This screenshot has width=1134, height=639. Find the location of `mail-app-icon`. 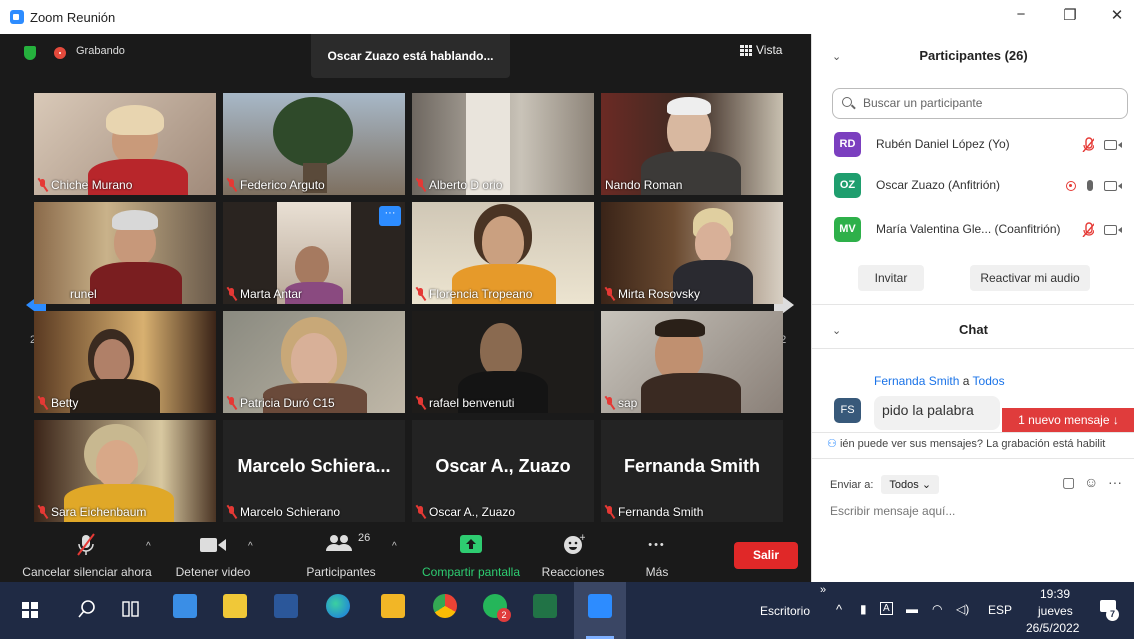

mail-app-icon is located at coordinates (185, 606).